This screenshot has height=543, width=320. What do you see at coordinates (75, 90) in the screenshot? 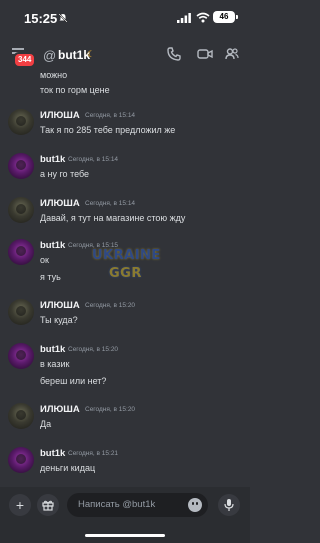
I see `message-text: ток по горм цене` at bounding box center [75, 90].